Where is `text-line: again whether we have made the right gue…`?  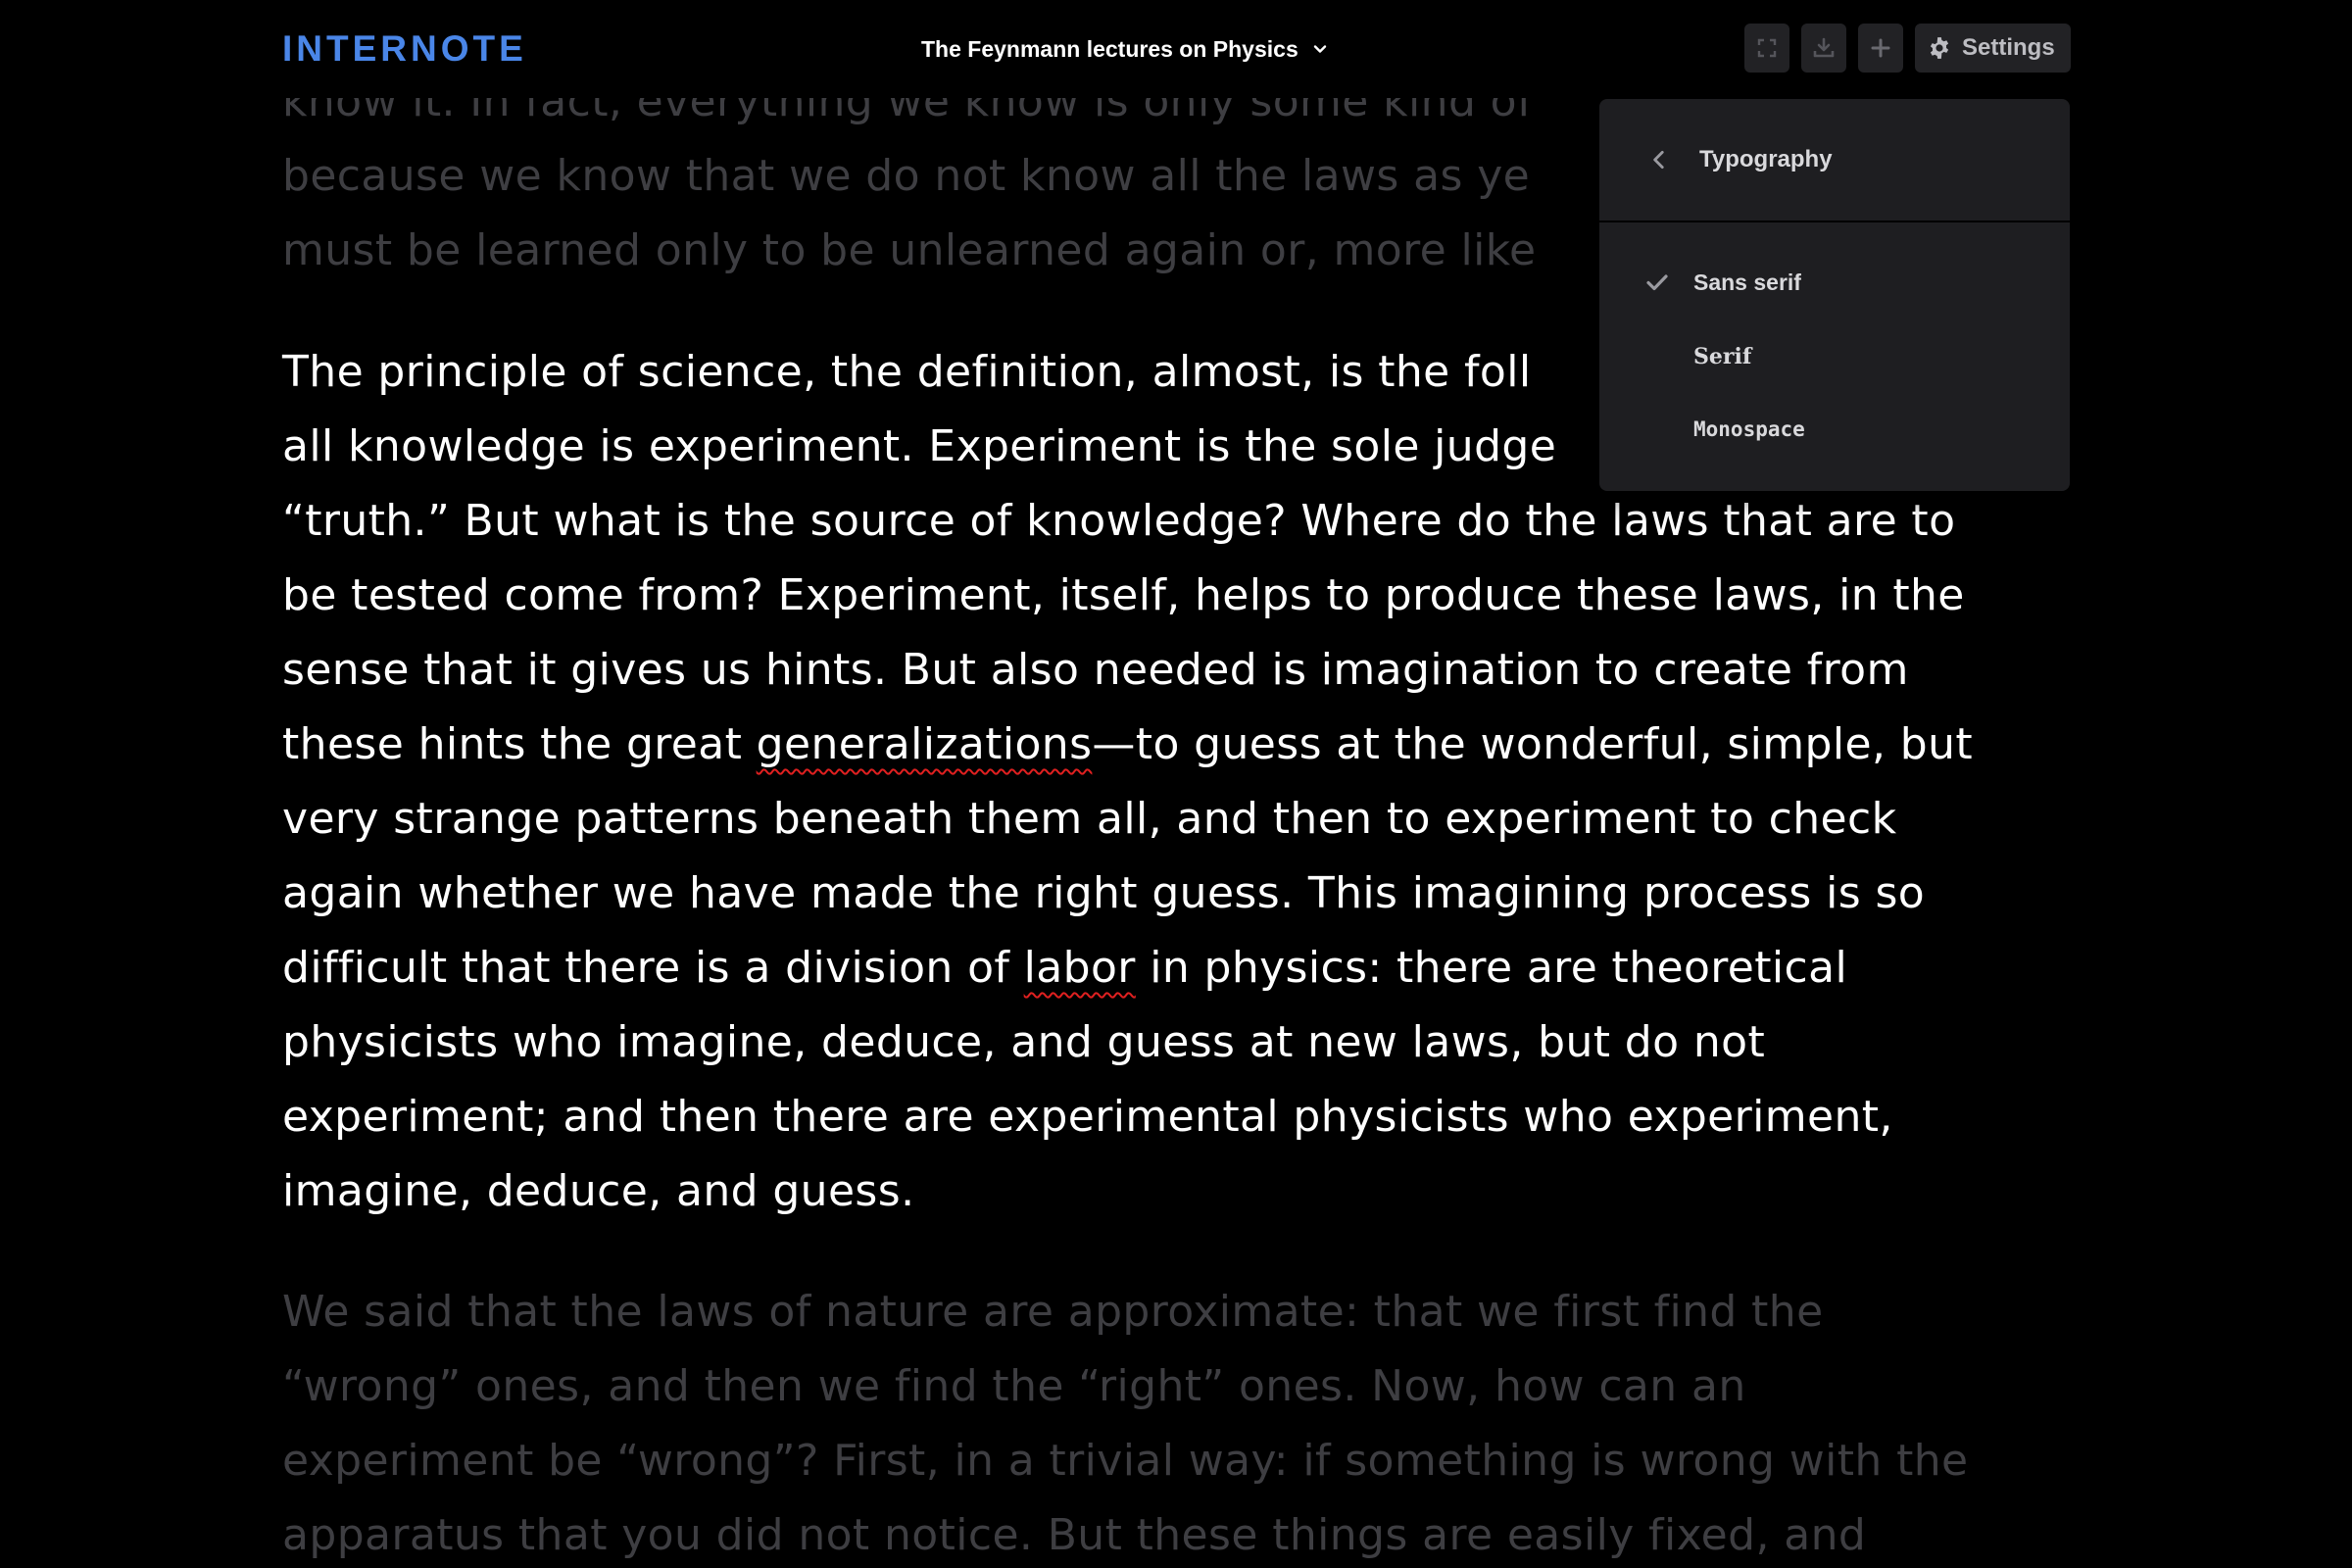 text-line: again whether we have made the right gue… is located at coordinates (1104, 893).